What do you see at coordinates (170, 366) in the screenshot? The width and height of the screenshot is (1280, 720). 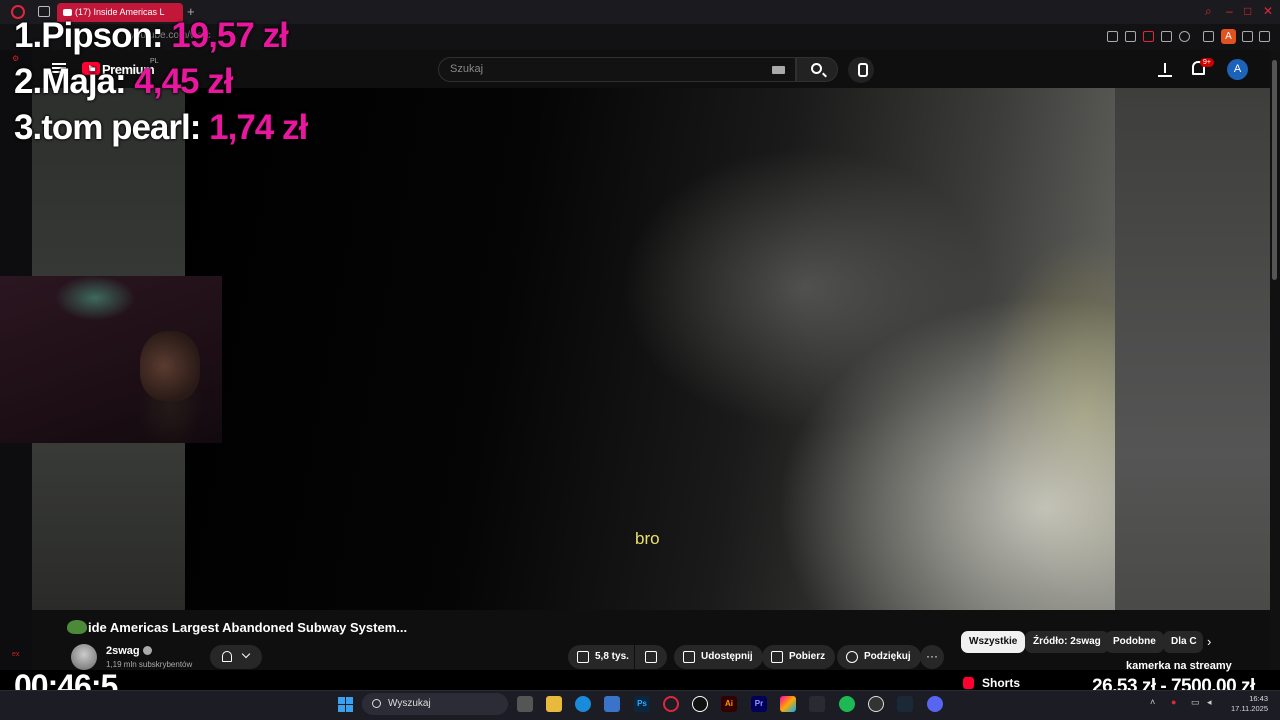 I see `streamer-face` at bounding box center [170, 366].